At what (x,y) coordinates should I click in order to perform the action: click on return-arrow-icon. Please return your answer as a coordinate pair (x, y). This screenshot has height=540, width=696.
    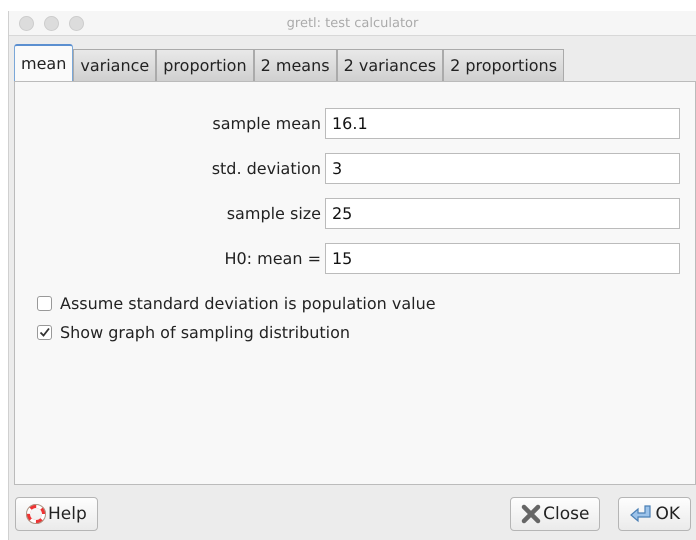
    Looking at the image, I should click on (641, 514).